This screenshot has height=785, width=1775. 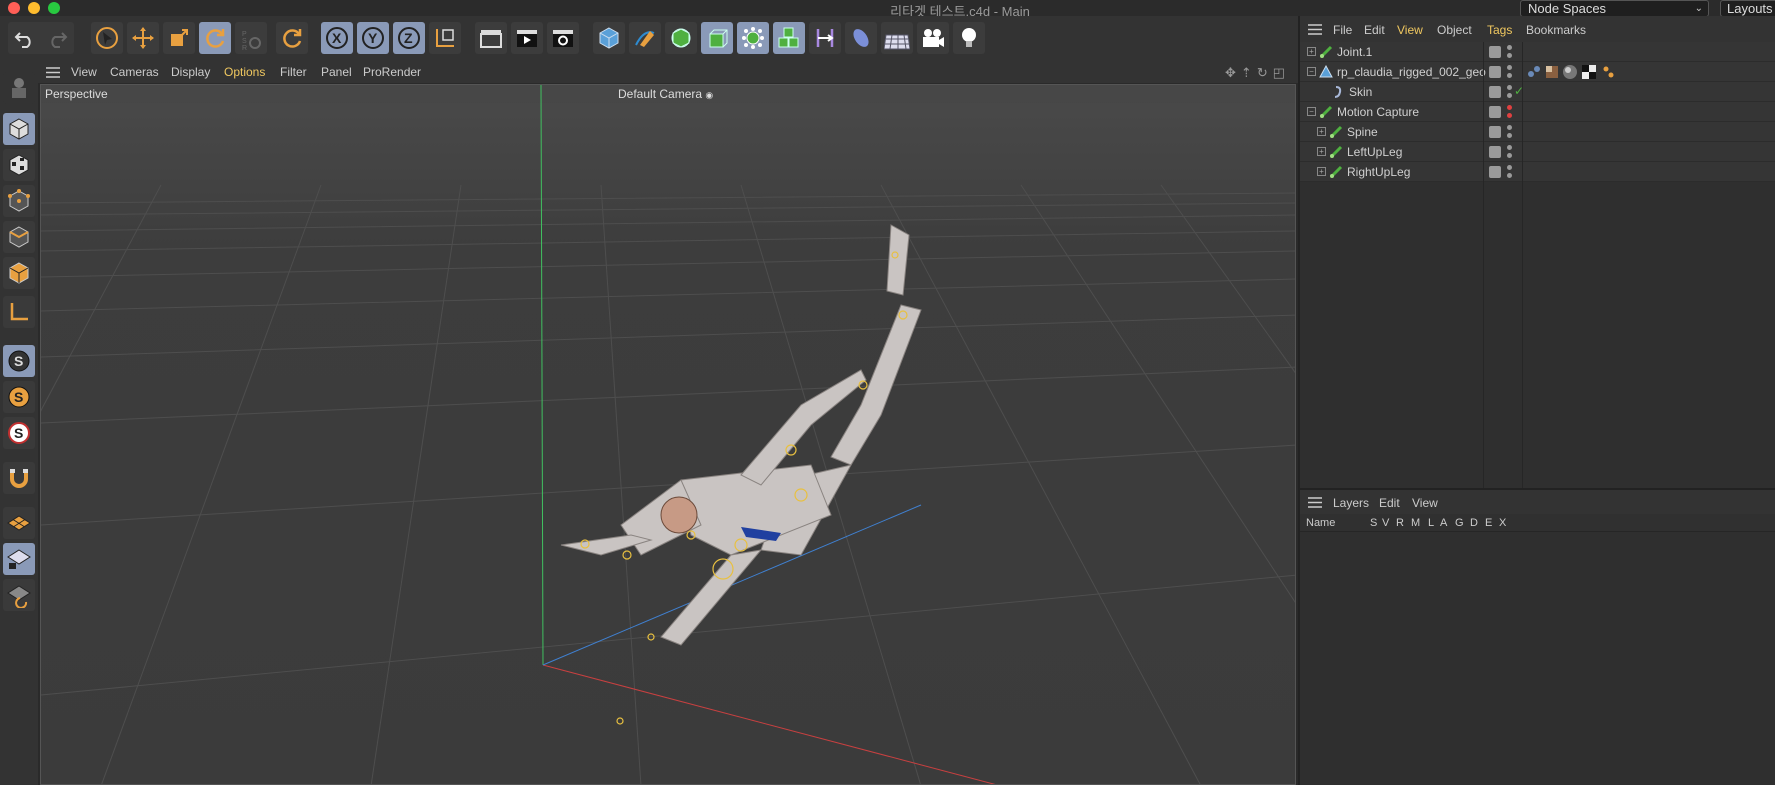 I want to click on workplane-button, so click(x=19, y=523).